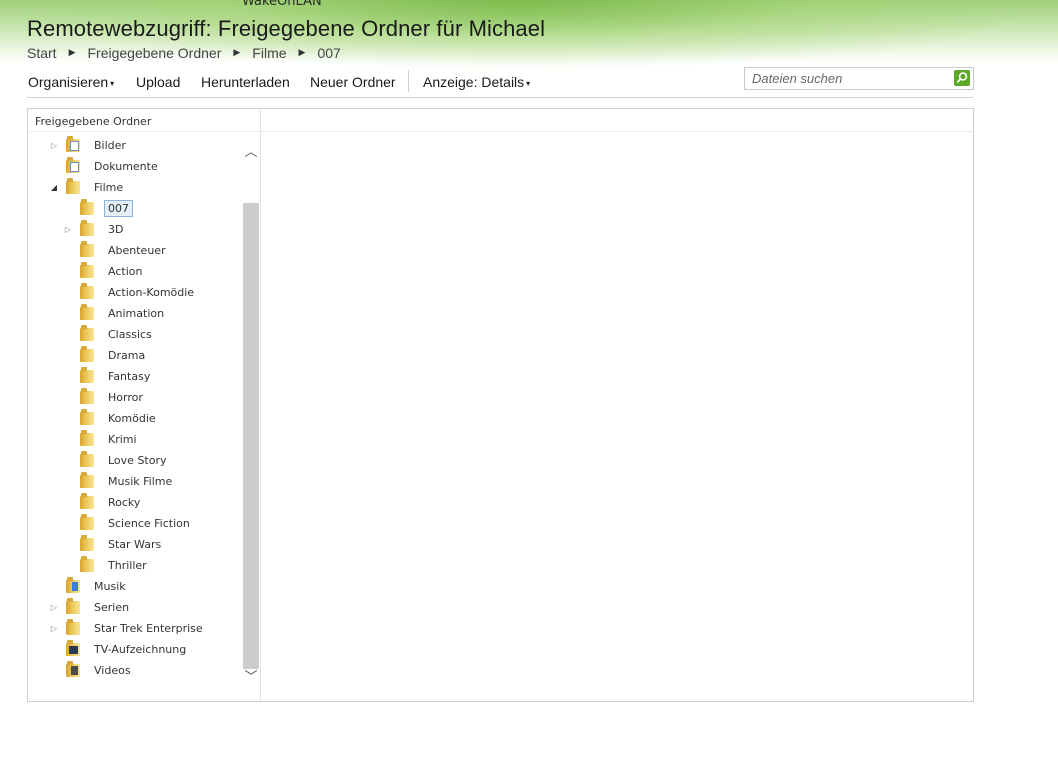 The height and width of the screenshot is (758, 1058). Describe the element at coordinates (124, 502) in the screenshot. I see `tree-item-label: Rocky` at that location.